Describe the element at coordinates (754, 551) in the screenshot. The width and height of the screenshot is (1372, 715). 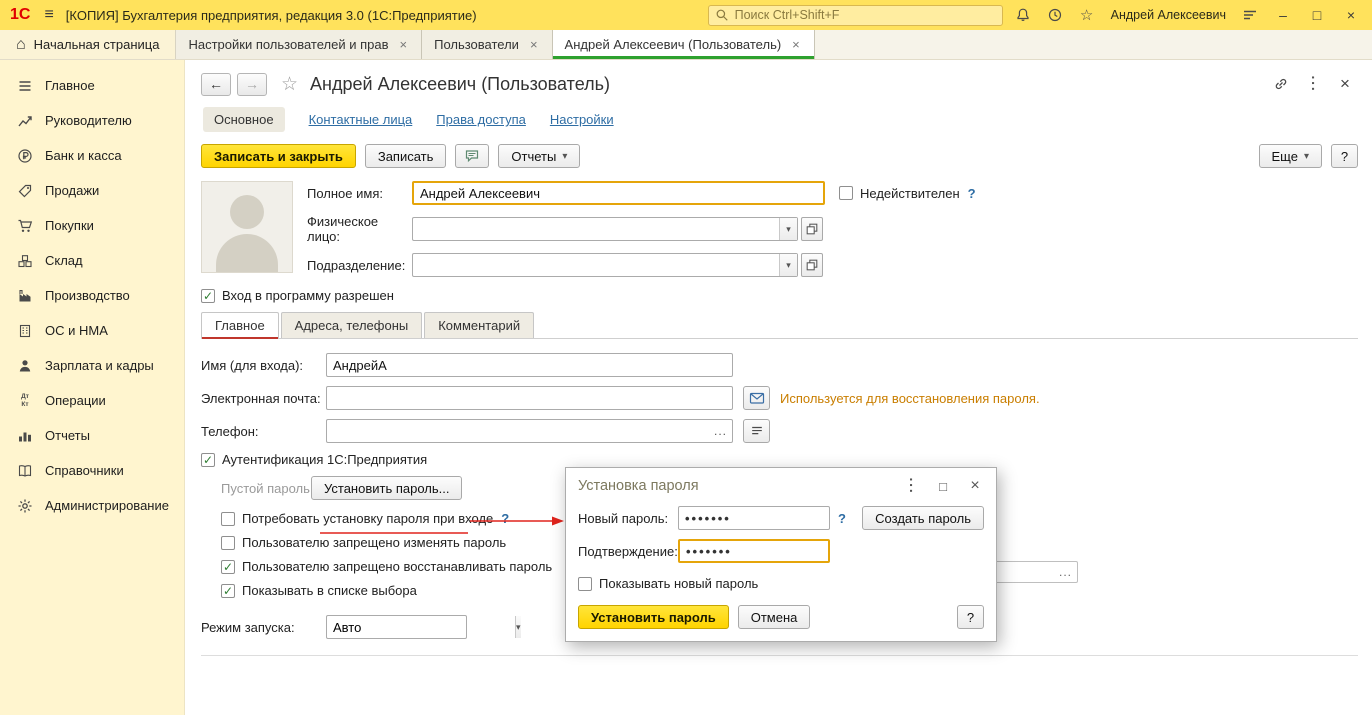
I see `confirm-password-field` at that location.